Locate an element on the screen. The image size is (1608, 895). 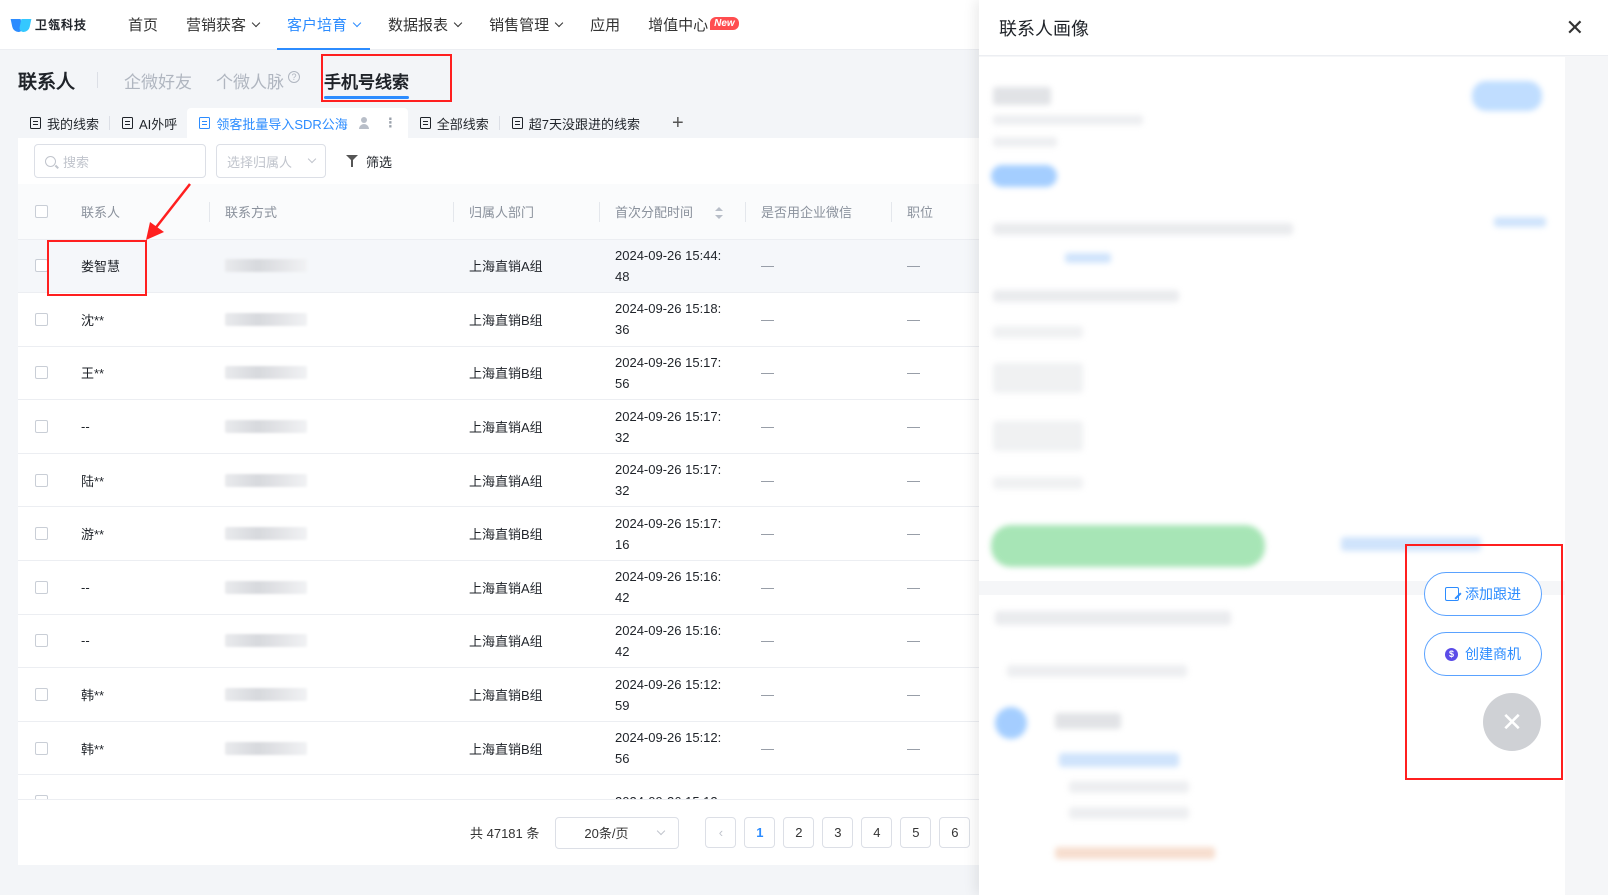
assign-time-cell: 2024-09-26 15:17: 32 is located at coordinates (672, 426).